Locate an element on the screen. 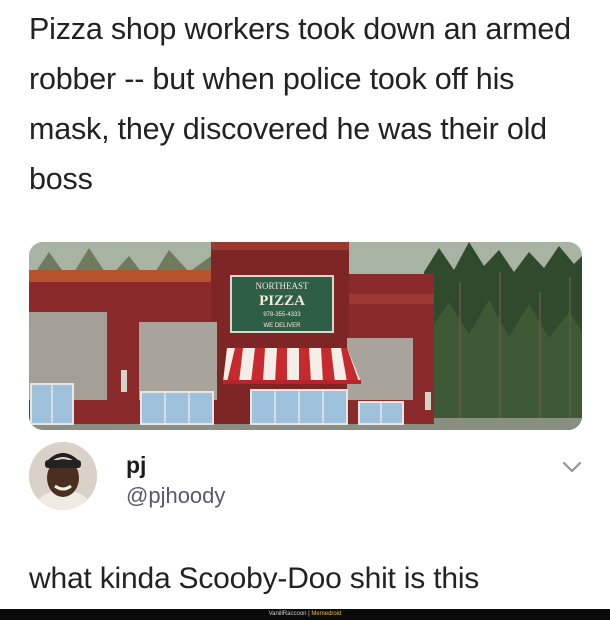  sign-line-2: PIZZA is located at coordinates (282, 301).